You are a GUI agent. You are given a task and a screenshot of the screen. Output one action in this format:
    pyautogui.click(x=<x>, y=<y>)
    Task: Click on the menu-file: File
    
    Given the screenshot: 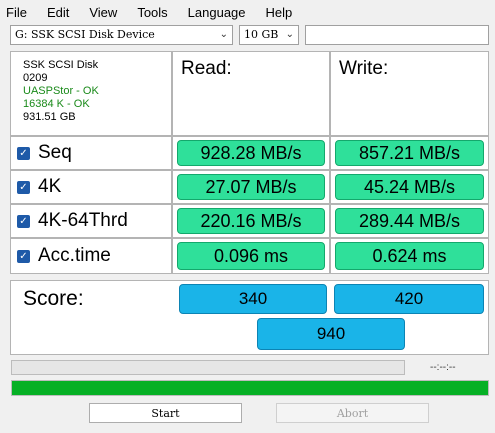 What is the action you would take?
    pyautogui.click(x=16, y=12)
    